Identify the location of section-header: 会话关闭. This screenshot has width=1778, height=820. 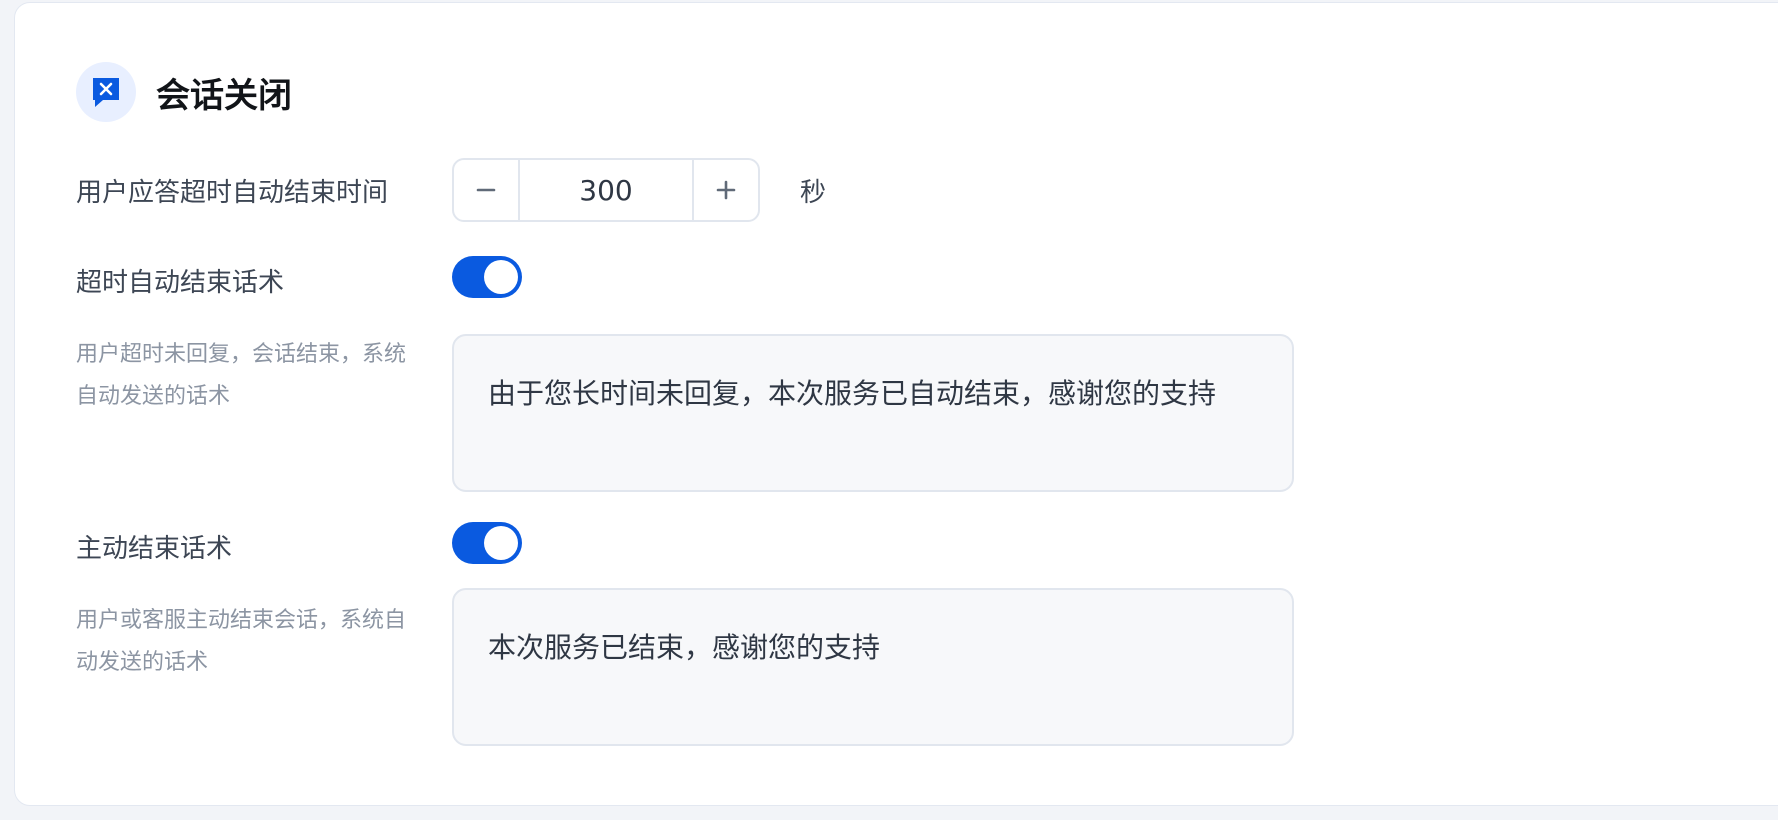
(184, 92).